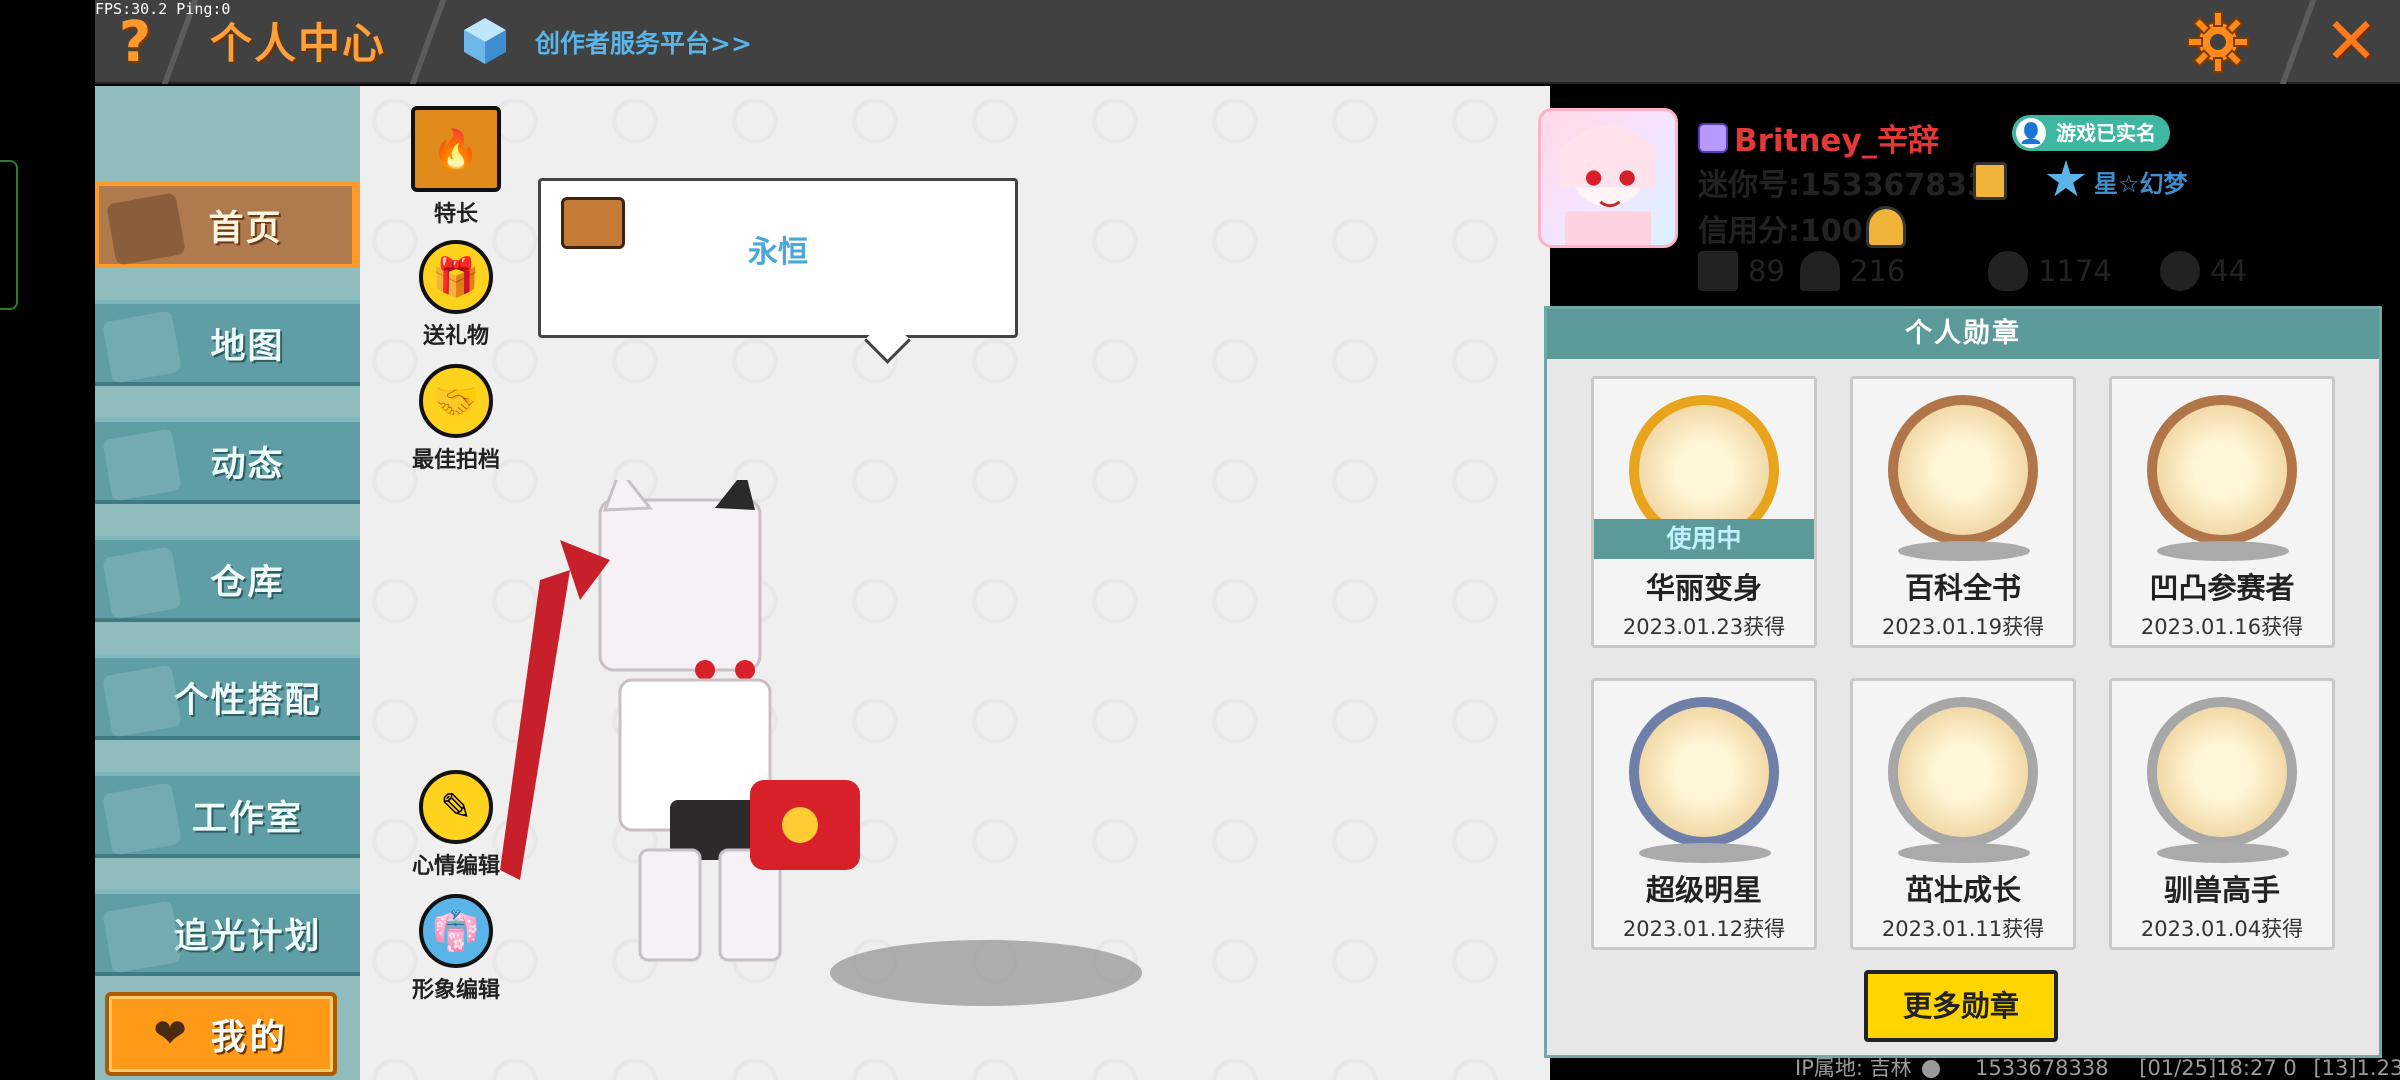  What do you see at coordinates (2228, 271) in the screenshot?
I see `stat-likes-value: 44` at bounding box center [2228, 271].